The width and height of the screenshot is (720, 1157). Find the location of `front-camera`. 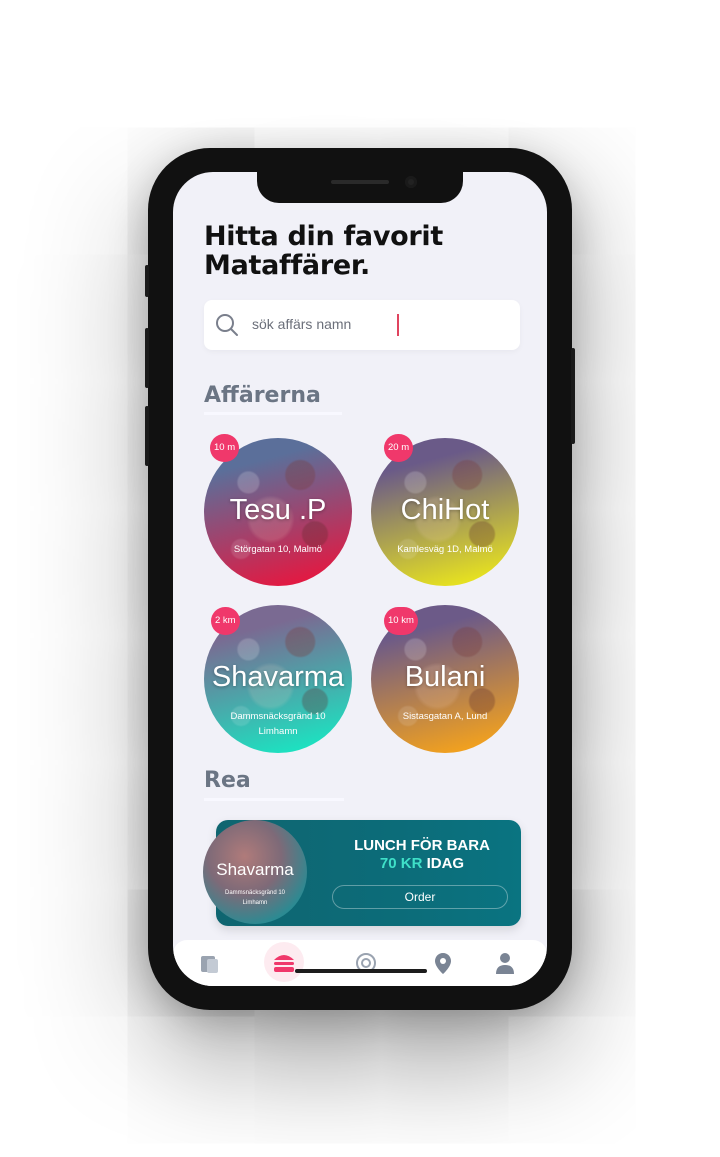

front-camera is located at coordinates (411, 182).